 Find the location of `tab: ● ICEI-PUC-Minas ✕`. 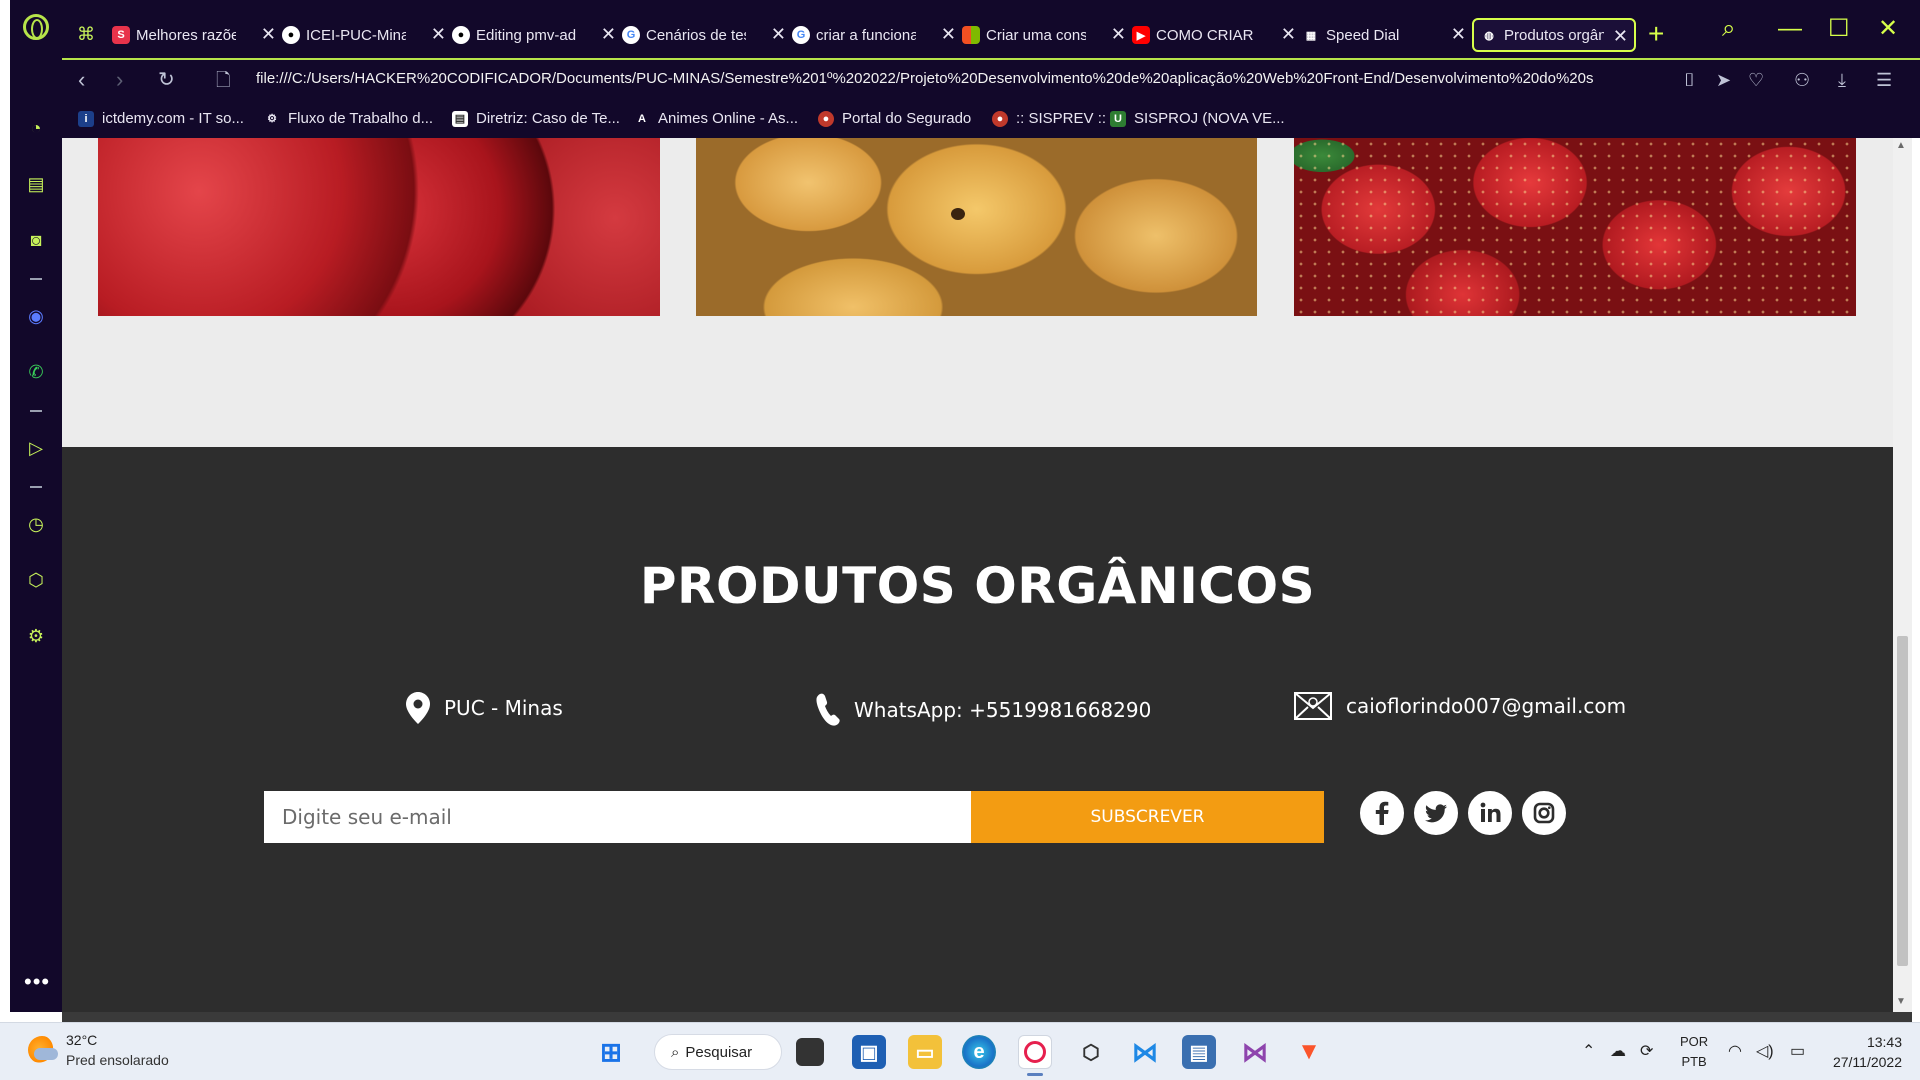

tab: ● ICEI-PUC-Minas ✕ is located at coordinates (367, 35).